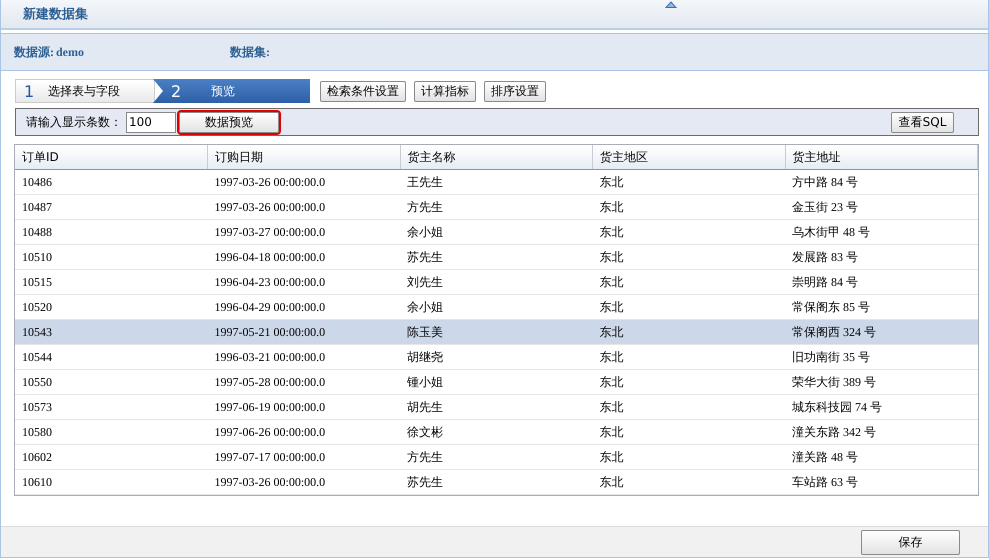 The image size is (989, 560). Describe the element at coordinates (881, 207) in the screenshot. I see `table-cell: 金玉街 23 号` at that location.